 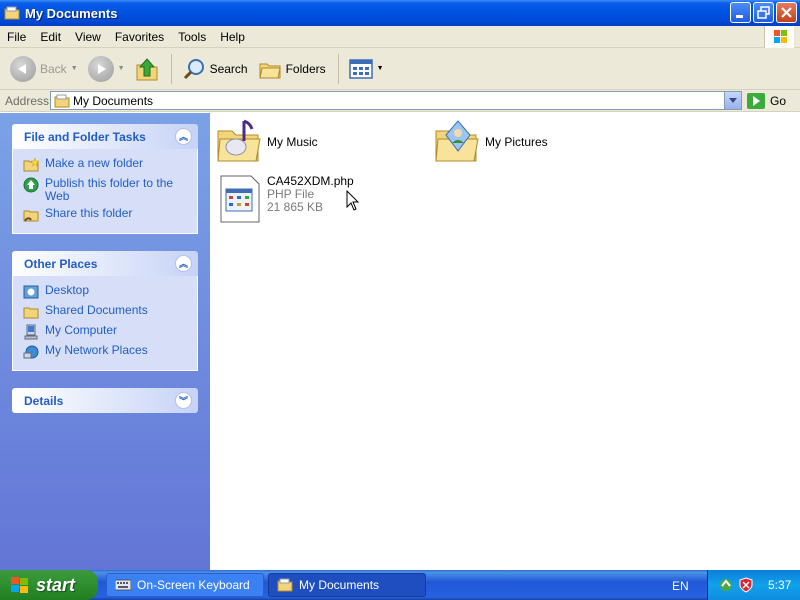 I want to click on go-arrow-icon, so click(x=756, y=100).